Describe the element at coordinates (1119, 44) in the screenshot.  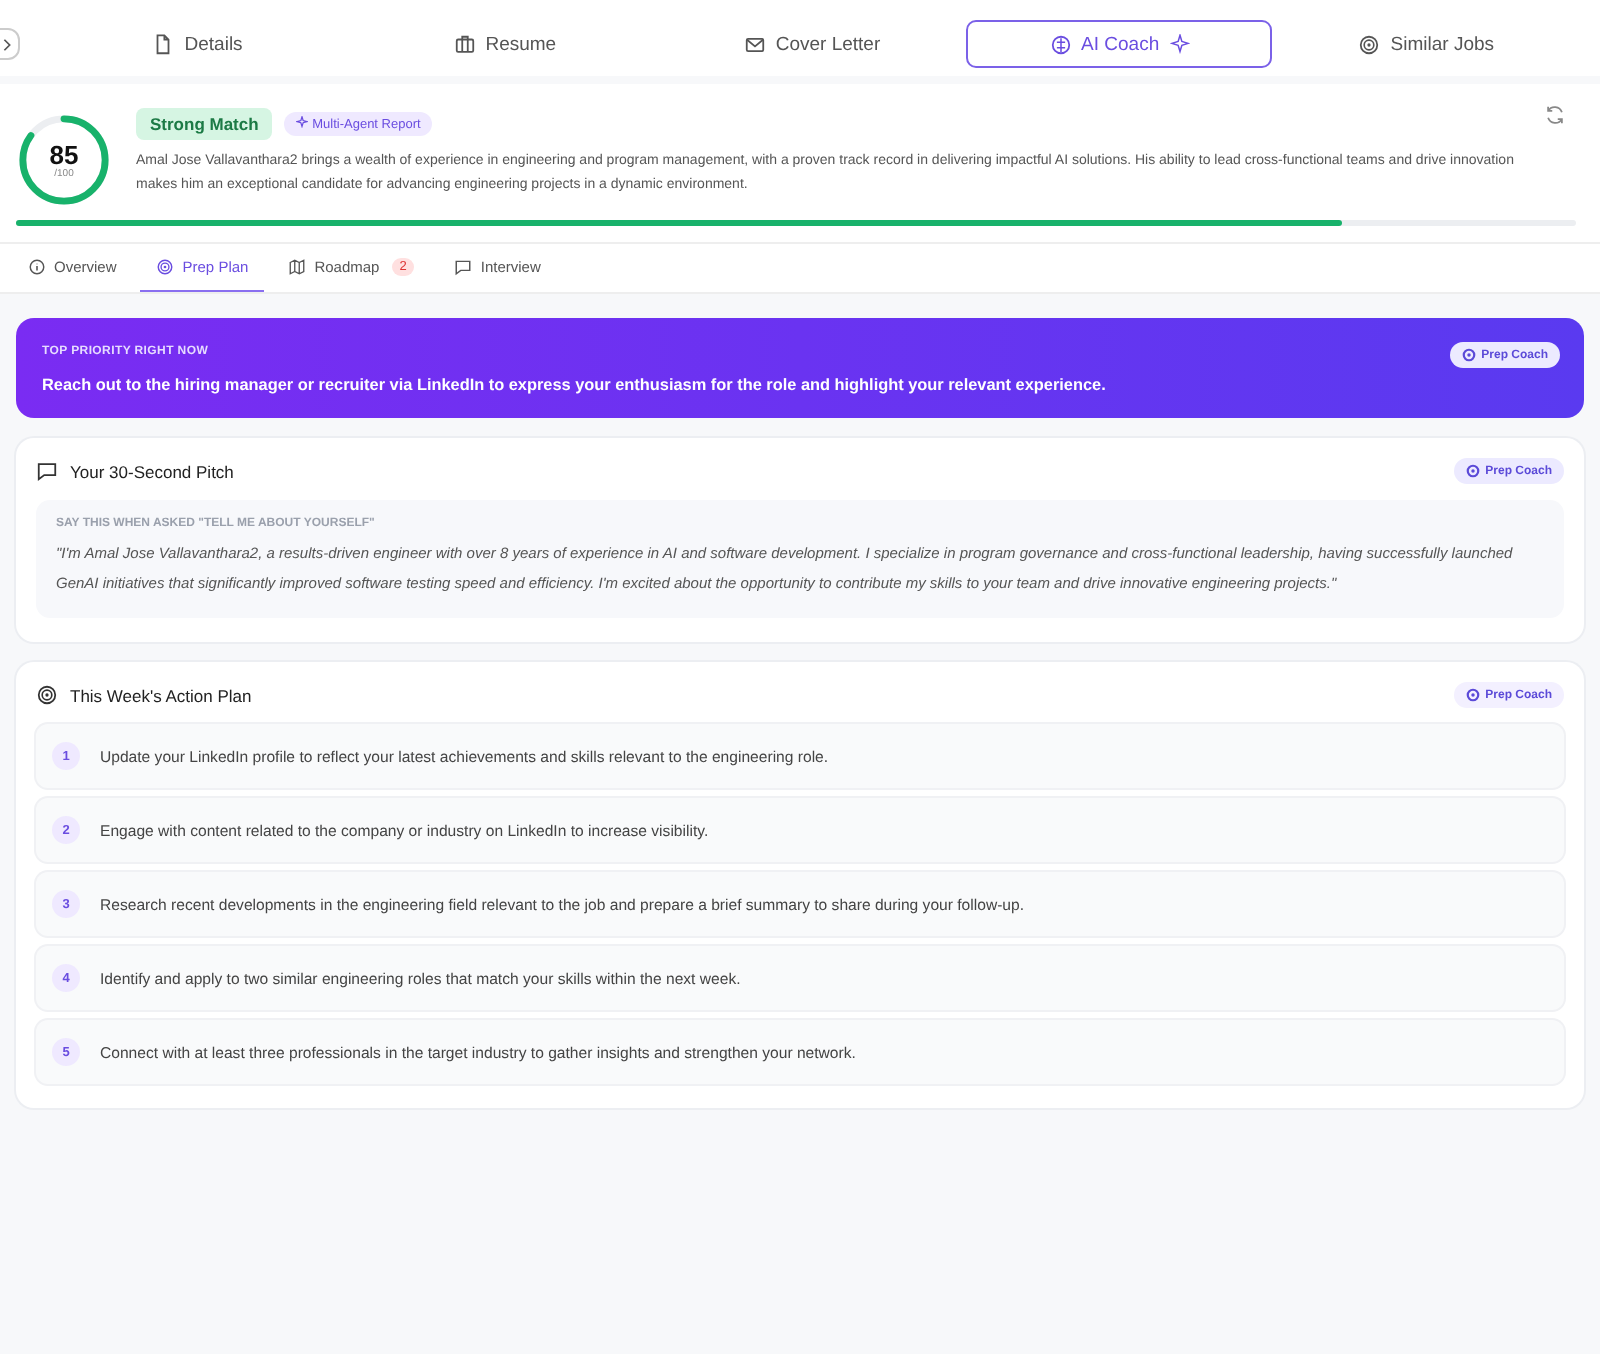
I see `tab: AI Coach` at that location.